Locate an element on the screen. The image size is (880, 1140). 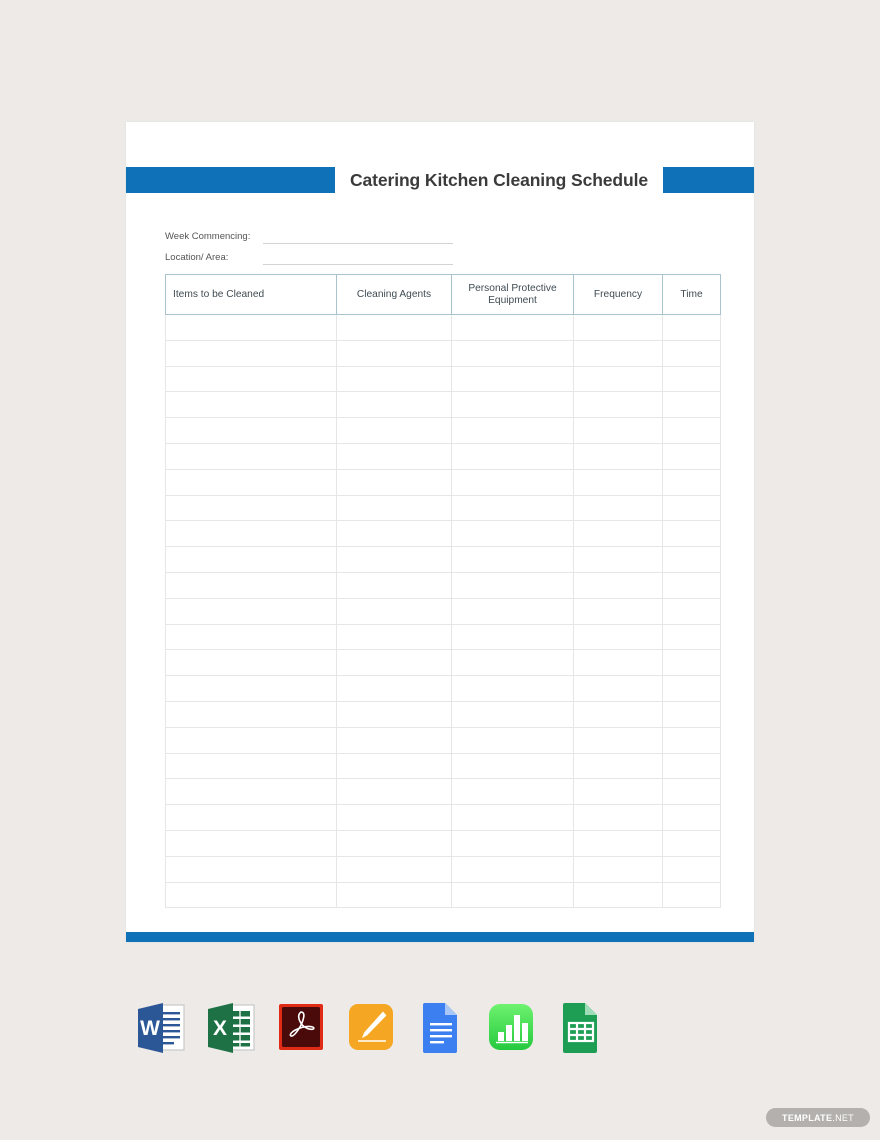
excel-icon: X is located at coordinates (231, 1028).